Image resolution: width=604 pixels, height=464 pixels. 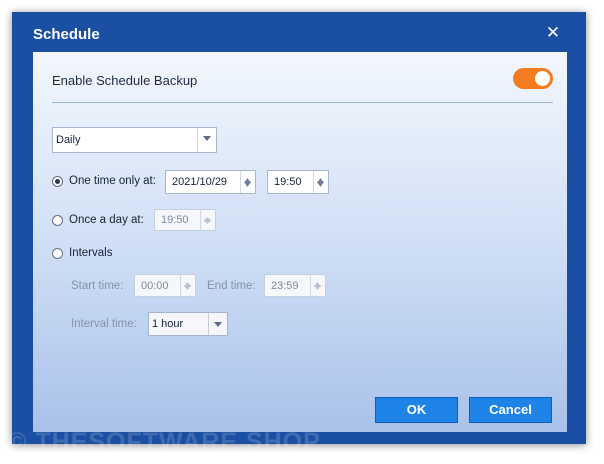 What do you see at coordinates (416, 410) in the screenshot?
I see `ok-button: OK` at bounding box center [416, 410].